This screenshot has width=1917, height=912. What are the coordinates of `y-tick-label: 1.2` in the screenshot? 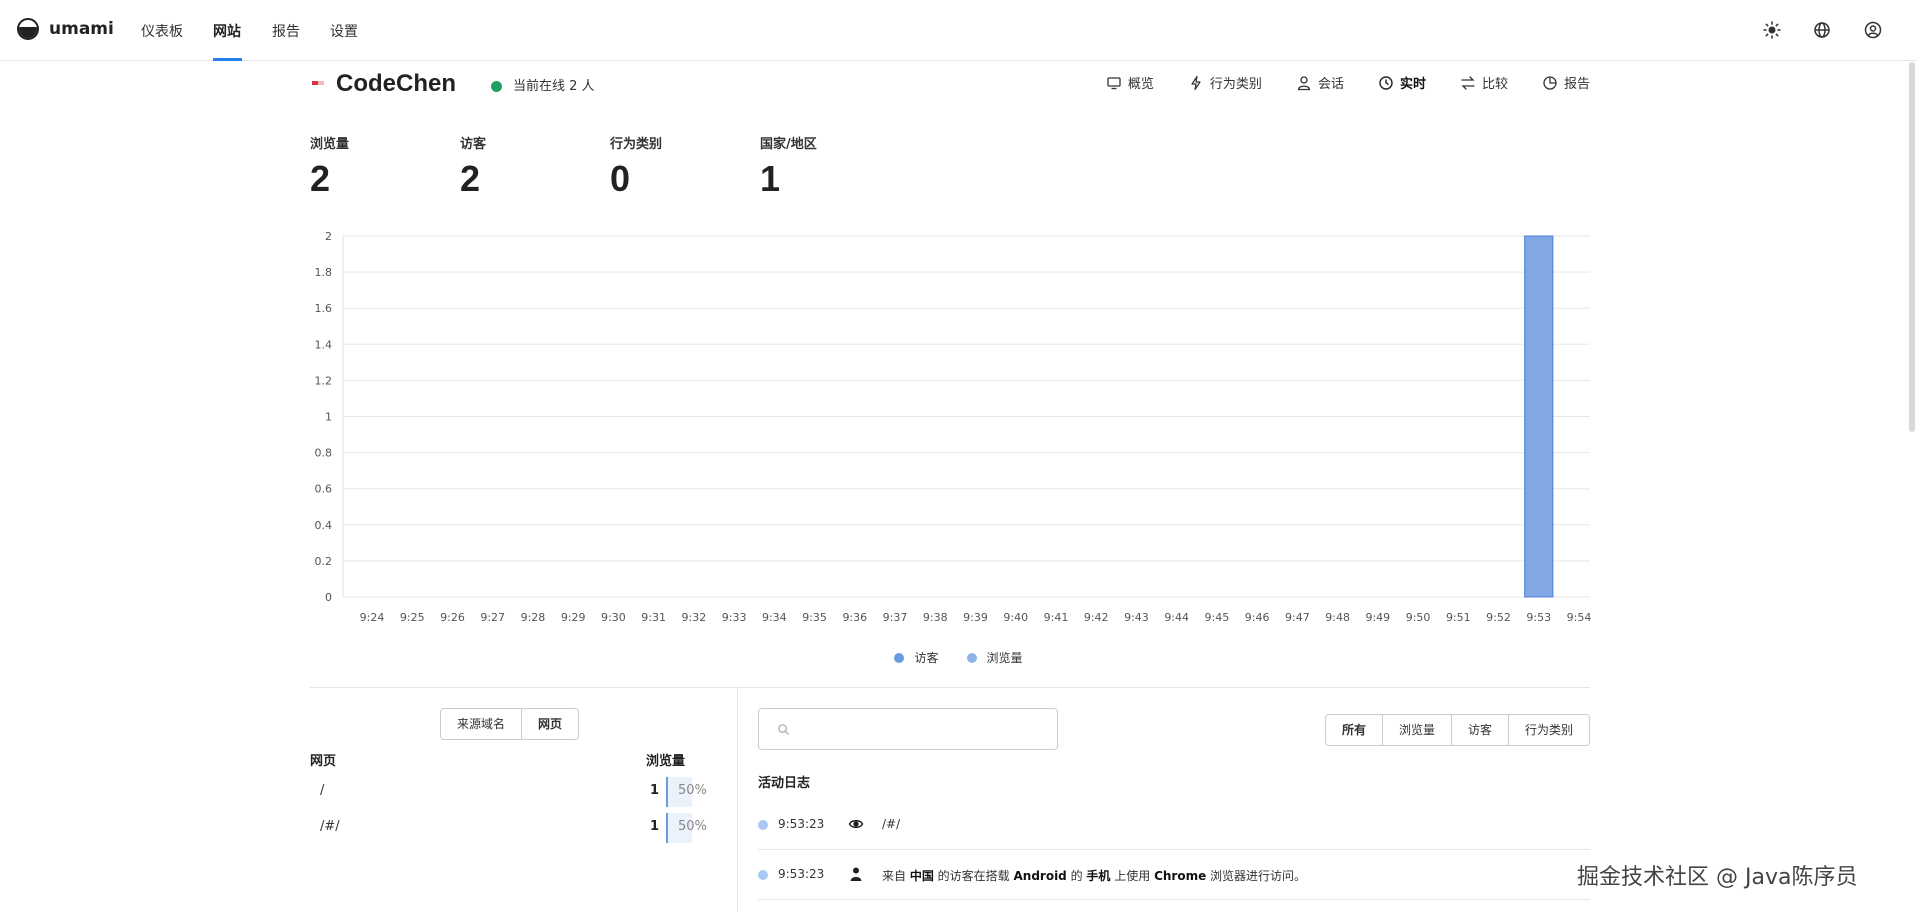 It's located at (324, 380).